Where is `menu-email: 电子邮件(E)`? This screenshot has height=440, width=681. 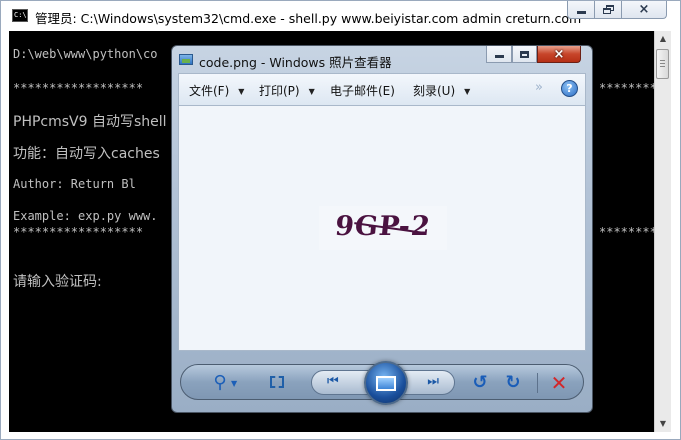 menu-email: 电子邮件(E) is located at coordinates (362, 90).